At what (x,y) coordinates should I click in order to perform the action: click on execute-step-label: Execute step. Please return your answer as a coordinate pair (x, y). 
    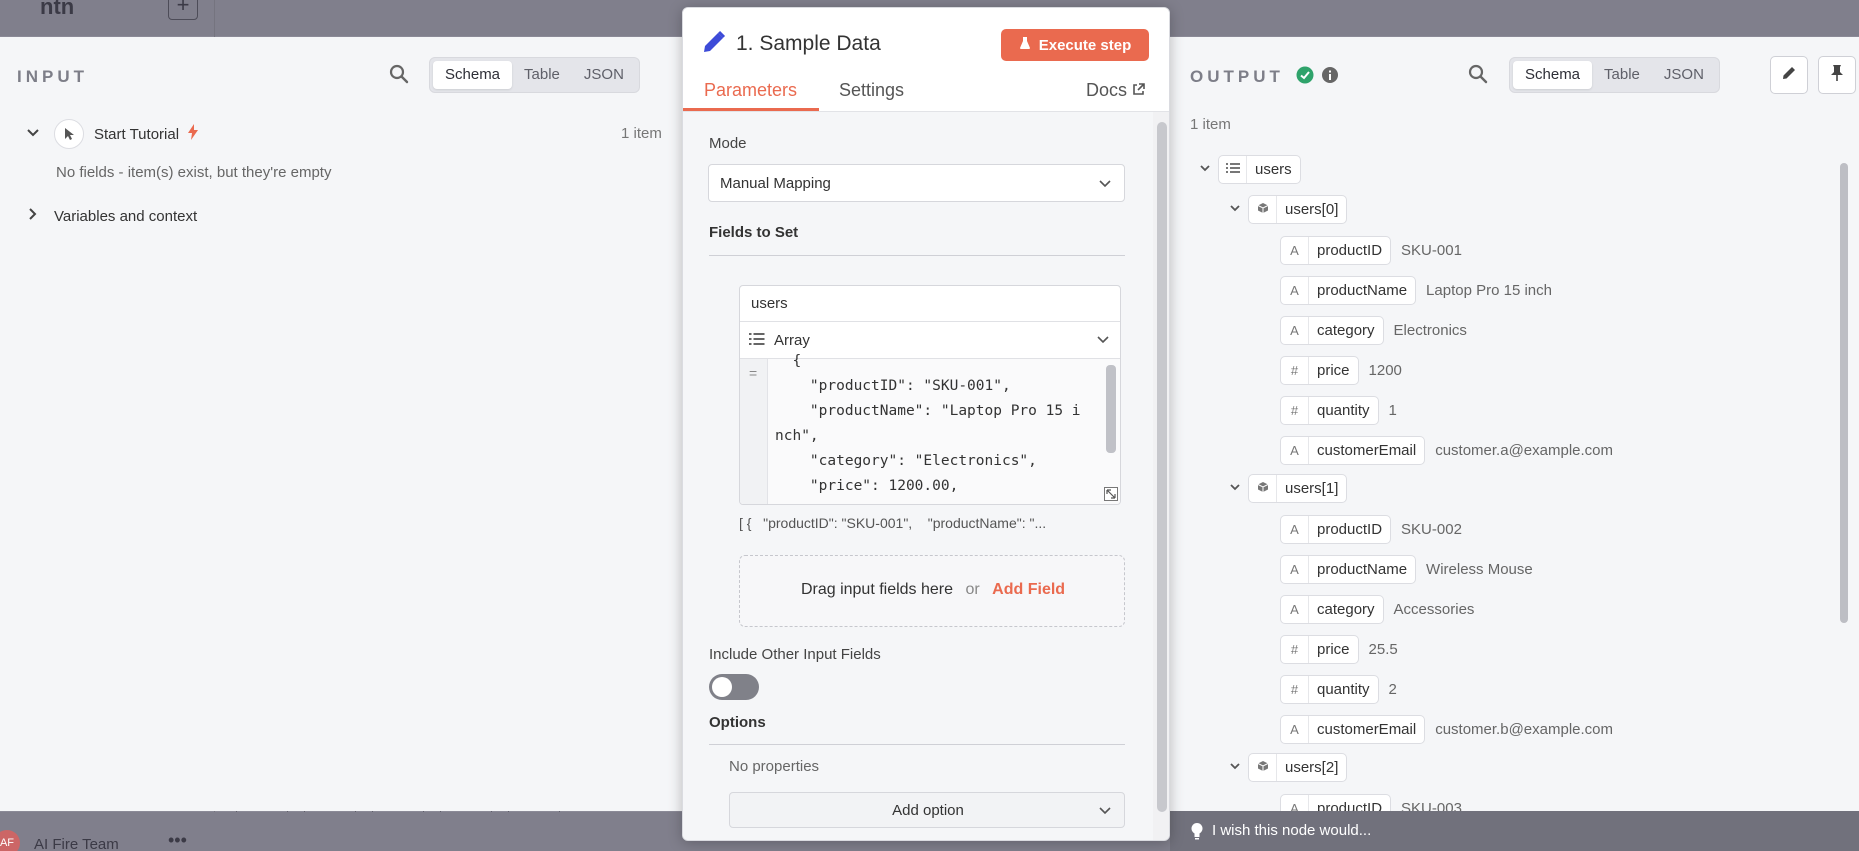
    Looking at the image, I should click on (1085, 45).